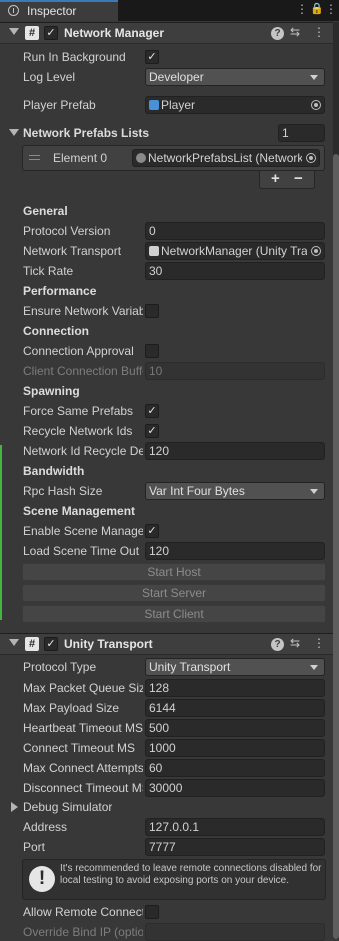  What do you see at coordinates (141, 158) in the screenshot?
I see `scriptable-object-icon` at bounding box center [141, 158].